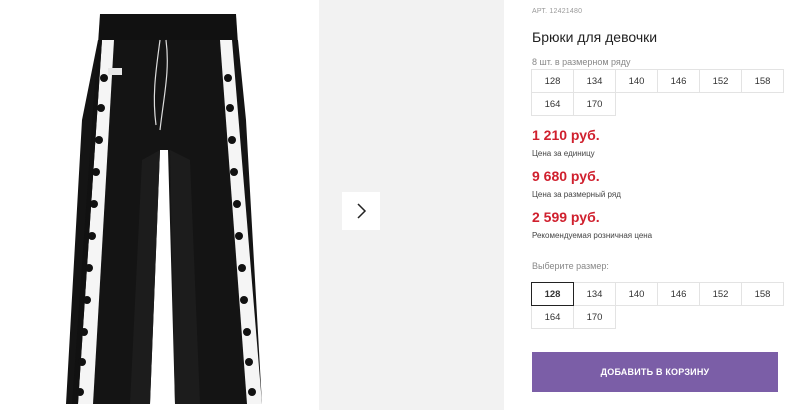  What do you see at coordinates (762, 81) in the screenshot?
I see `size-row-cell: 158` at bounding box center [762, 81].